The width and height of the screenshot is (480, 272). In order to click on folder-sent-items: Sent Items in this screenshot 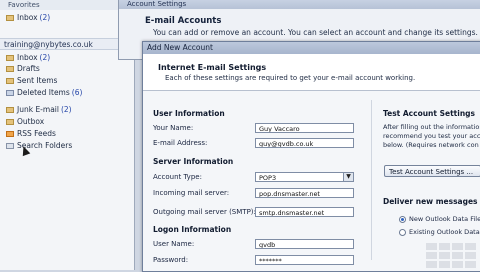, I will do `click(31, 80)`.